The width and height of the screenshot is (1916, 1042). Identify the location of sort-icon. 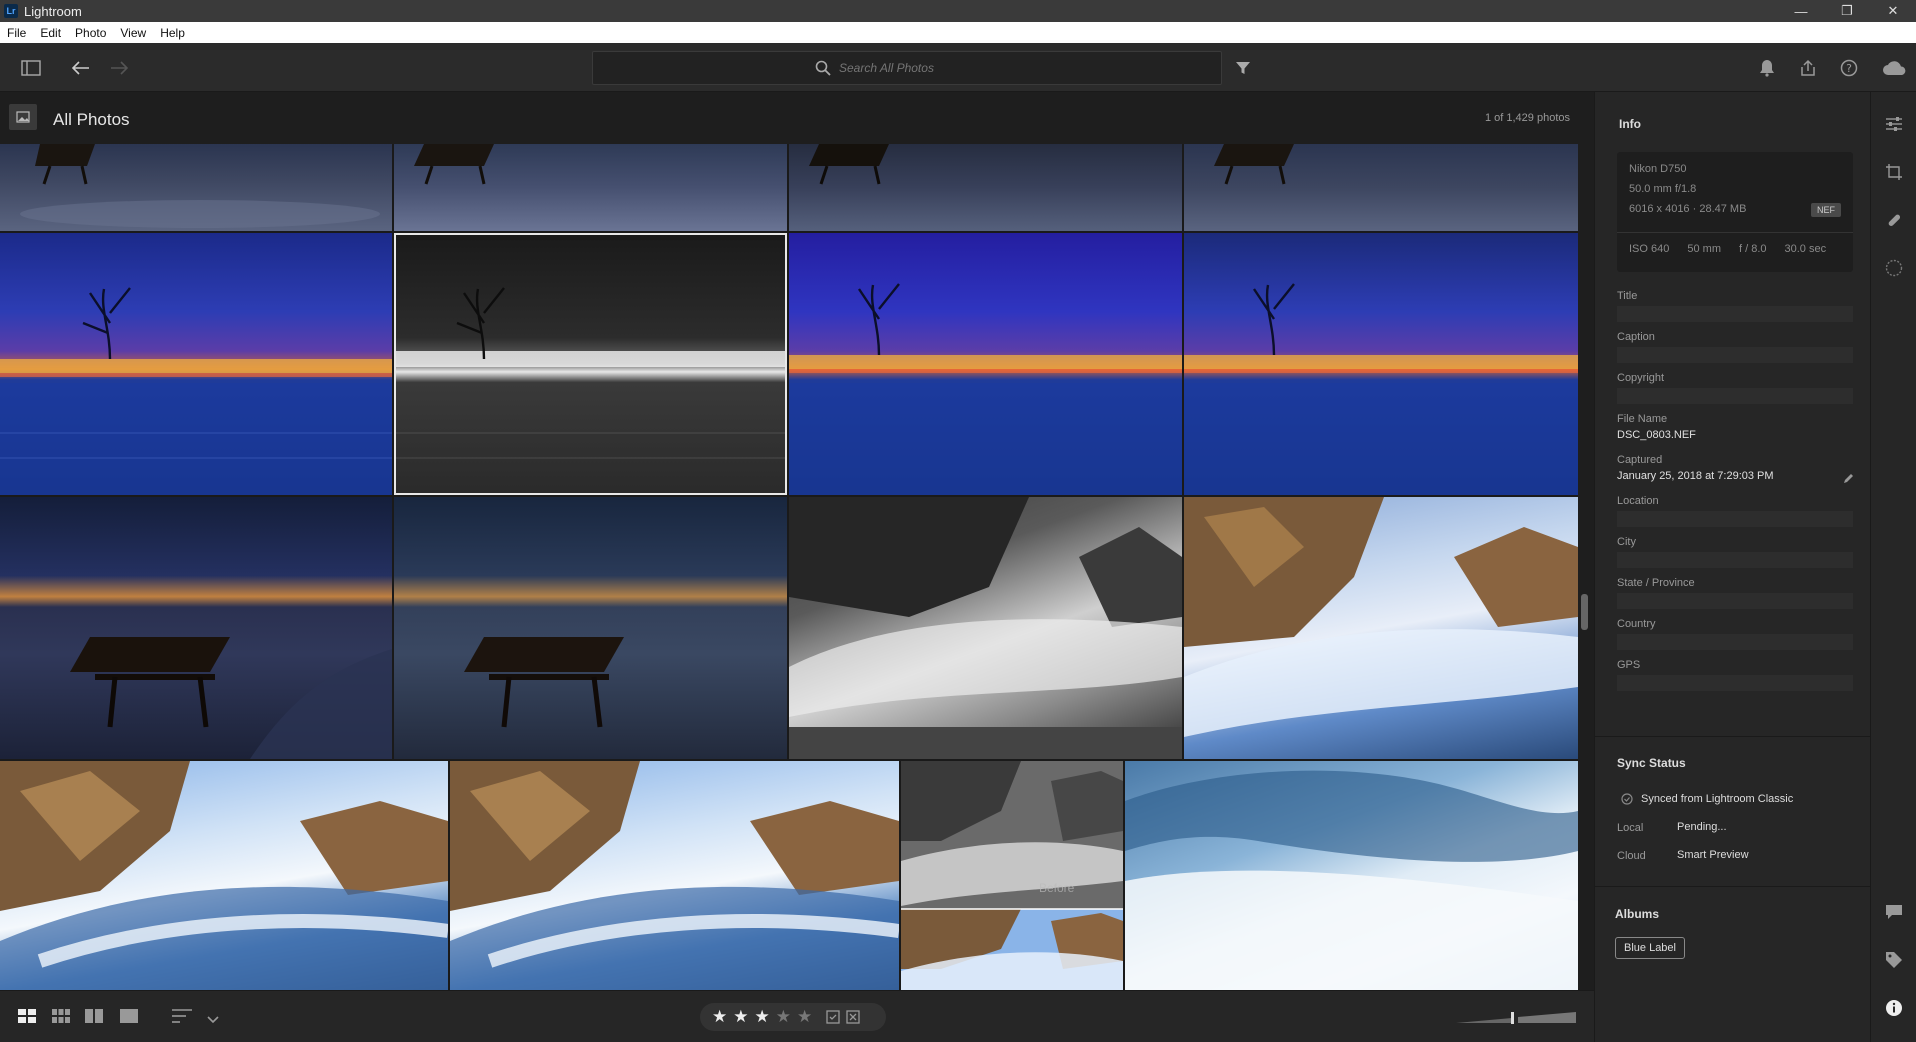
(182, 1018).